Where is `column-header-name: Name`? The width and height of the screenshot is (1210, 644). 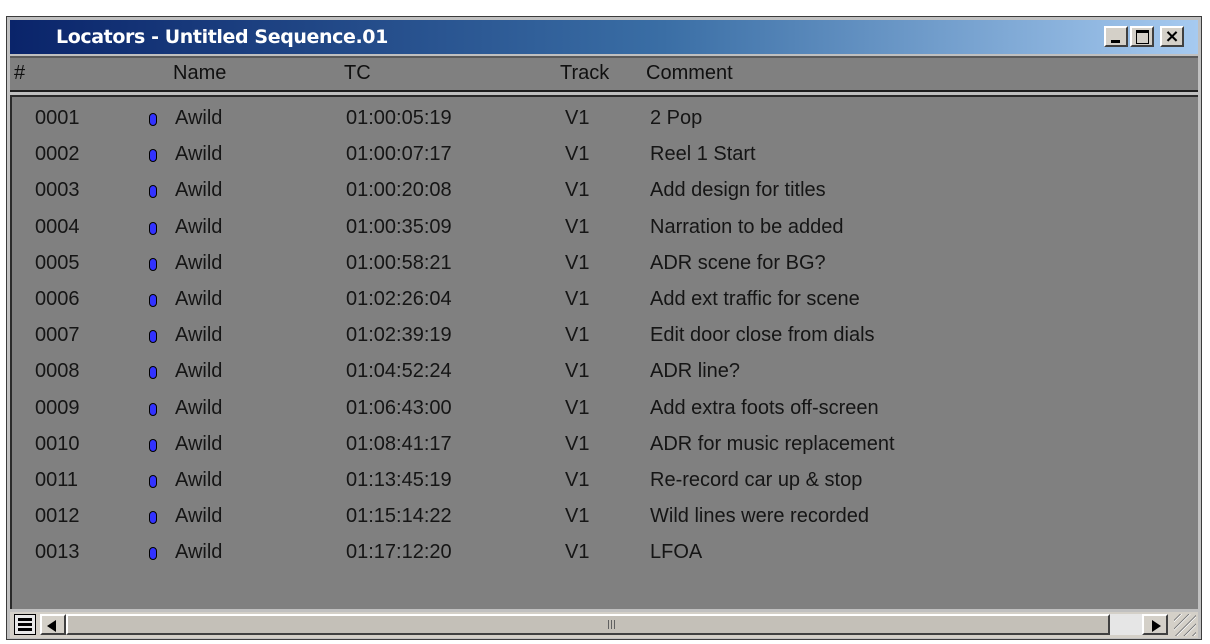
column-header-name: Name is located at coordinates (199, 73).